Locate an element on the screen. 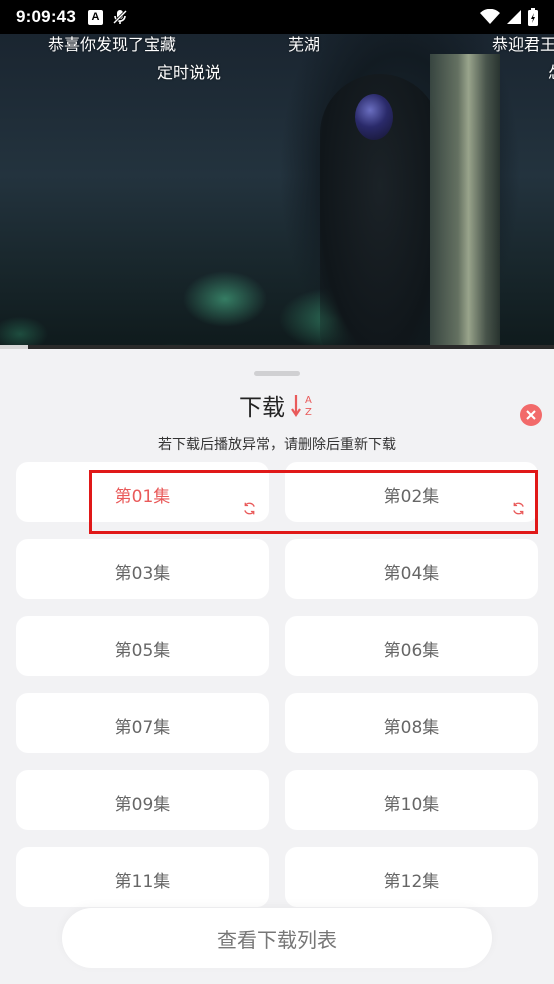  episode-button: 第04集 is located at coordinates (411, 569).